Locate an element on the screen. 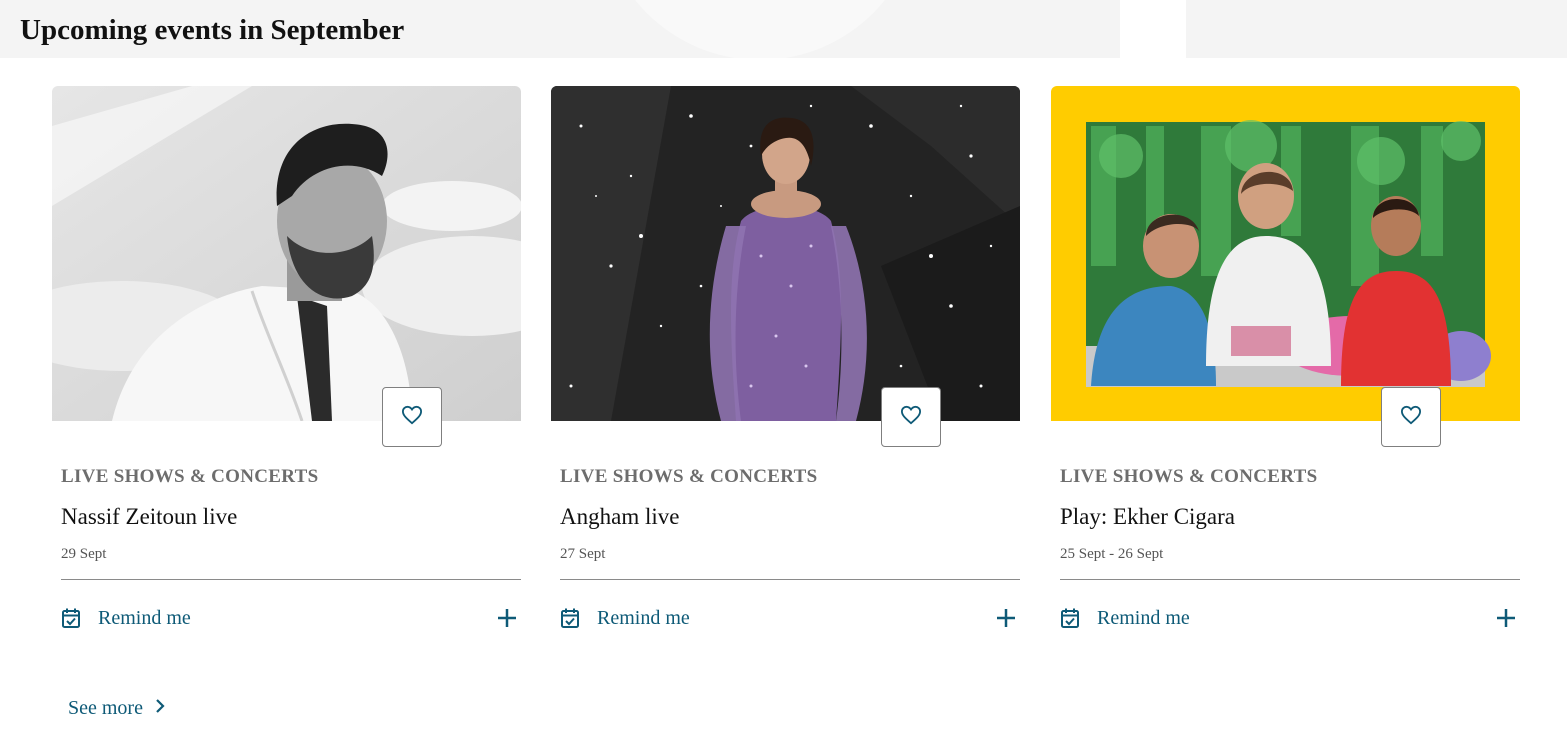 This screenshot has width=1567, height=748. event-date: 29 Sept is located at coordinates (84, 554).